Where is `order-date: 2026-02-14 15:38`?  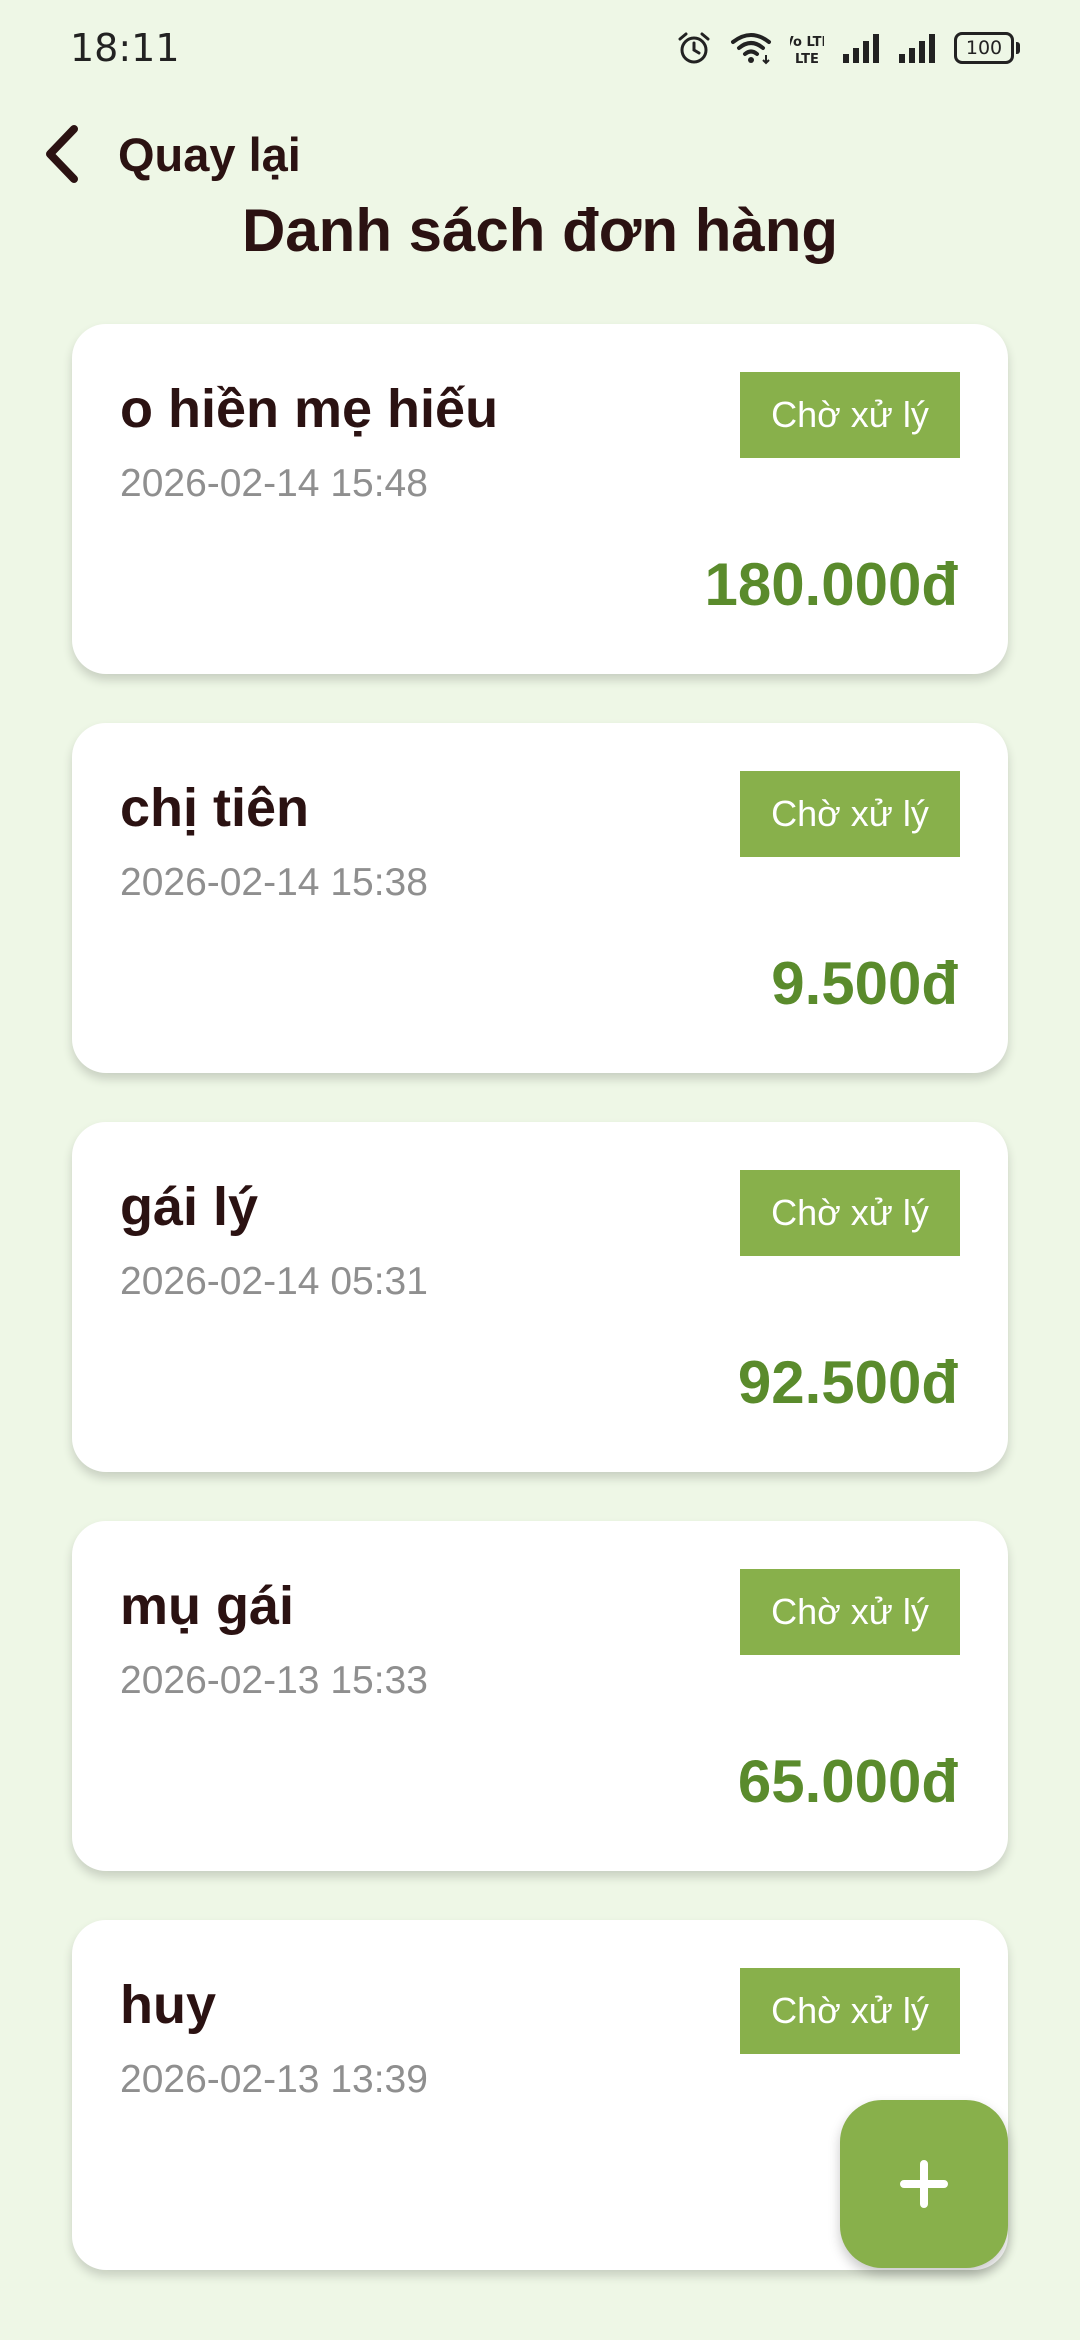
order-date: 2026-02-14 15:38 is located at coordinates (274, 882).